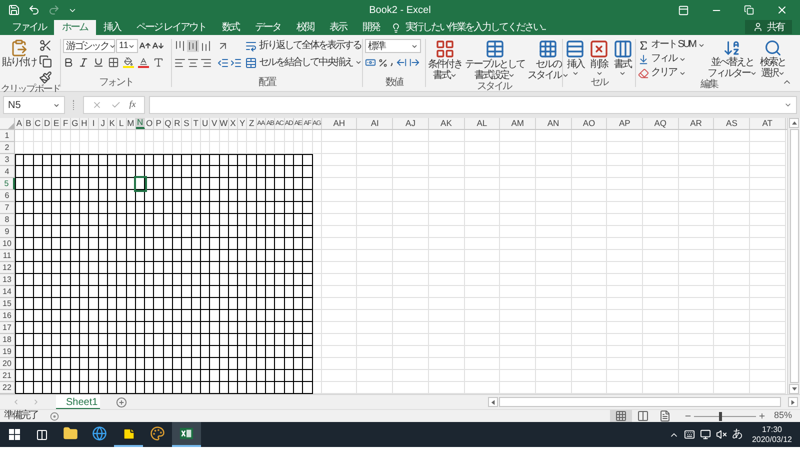 The height and width of the screenshot is (450, 800). Describe the element at coordinates (493, 402) in the screenshot. I see `scroll-left-icon` at that location.